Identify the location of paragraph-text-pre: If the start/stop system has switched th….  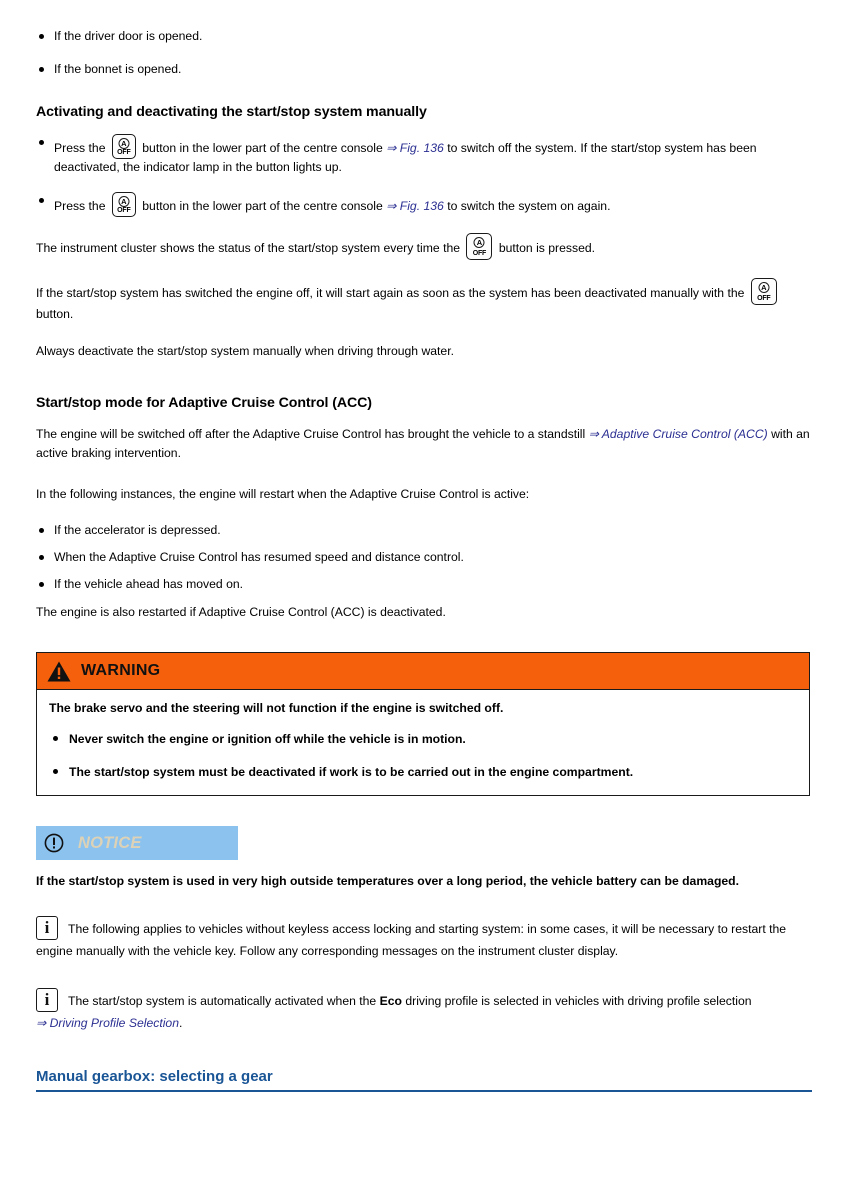
(390, 293).